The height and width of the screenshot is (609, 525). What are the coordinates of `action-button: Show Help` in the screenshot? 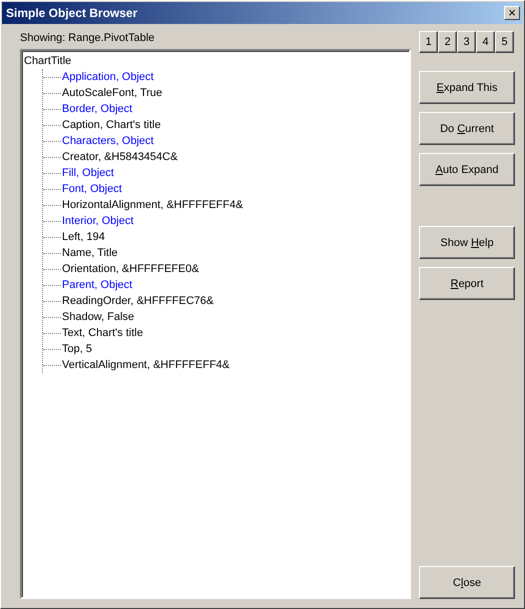 It's located at (467, 242).